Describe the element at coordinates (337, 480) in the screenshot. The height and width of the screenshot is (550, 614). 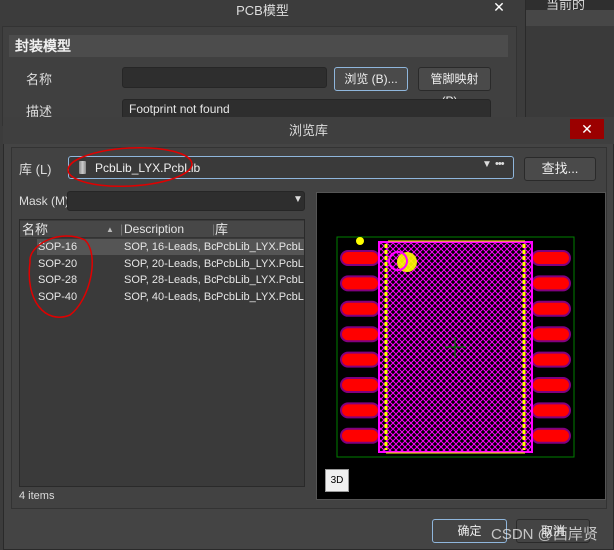
I see `3d-view-button: 3D` at that location.